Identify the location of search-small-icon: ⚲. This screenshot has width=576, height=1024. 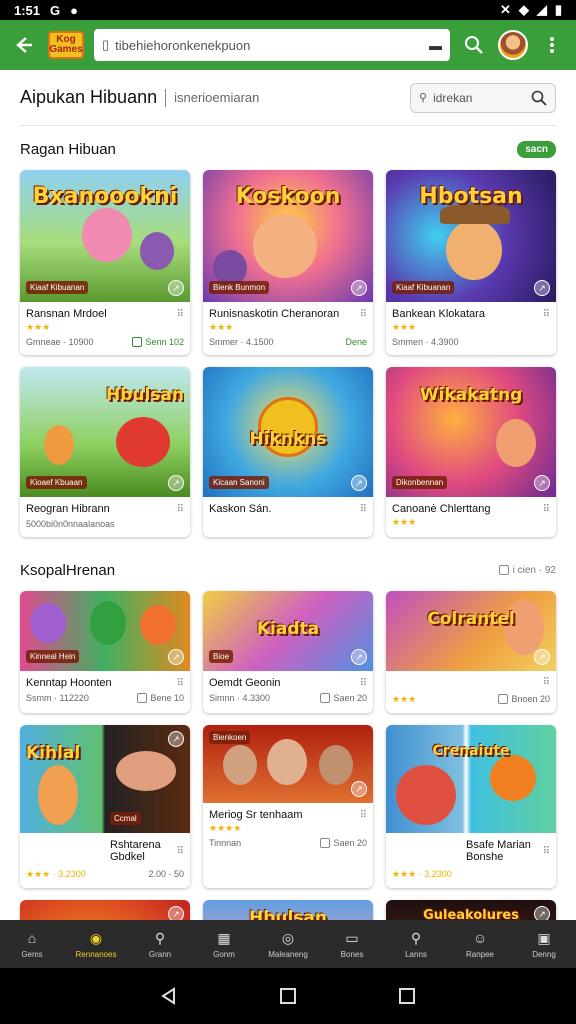
(423, 98).